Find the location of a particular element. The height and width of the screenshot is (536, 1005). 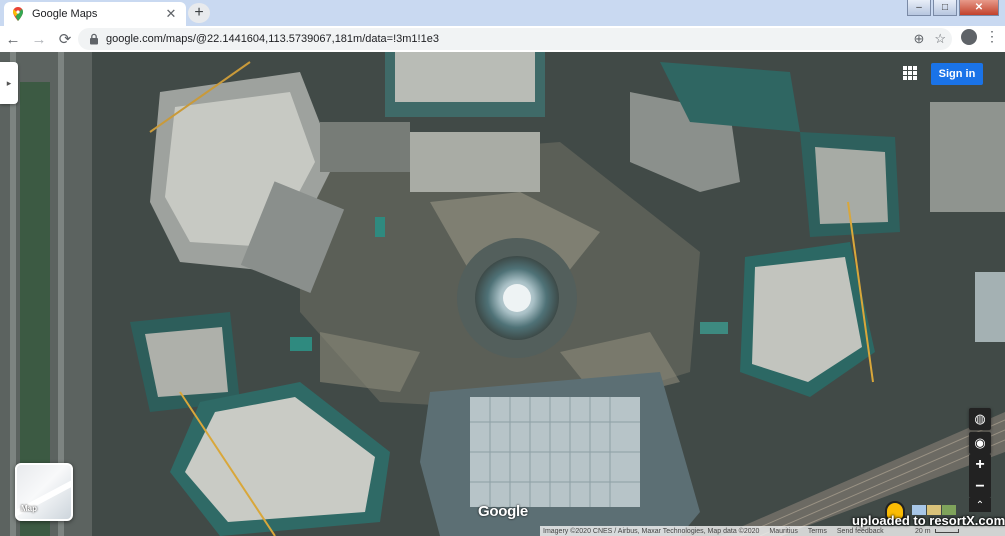

window-controls: – □ ✕ is located at coordinates (953, 8).